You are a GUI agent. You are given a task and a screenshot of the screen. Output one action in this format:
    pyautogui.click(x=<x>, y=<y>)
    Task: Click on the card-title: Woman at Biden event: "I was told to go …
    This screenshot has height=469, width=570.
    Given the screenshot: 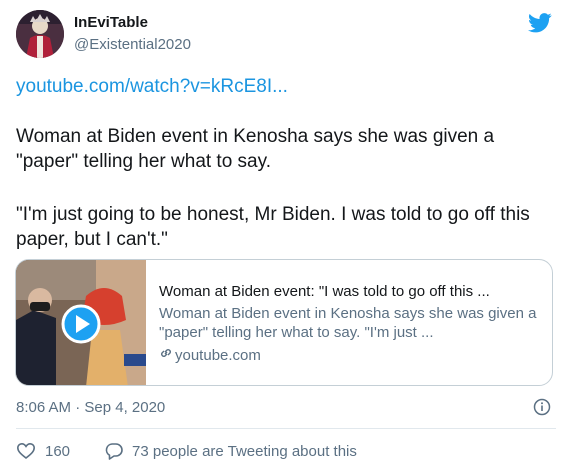 What is the action you would take?
    pyautogui.click(x=324, y=291)
    